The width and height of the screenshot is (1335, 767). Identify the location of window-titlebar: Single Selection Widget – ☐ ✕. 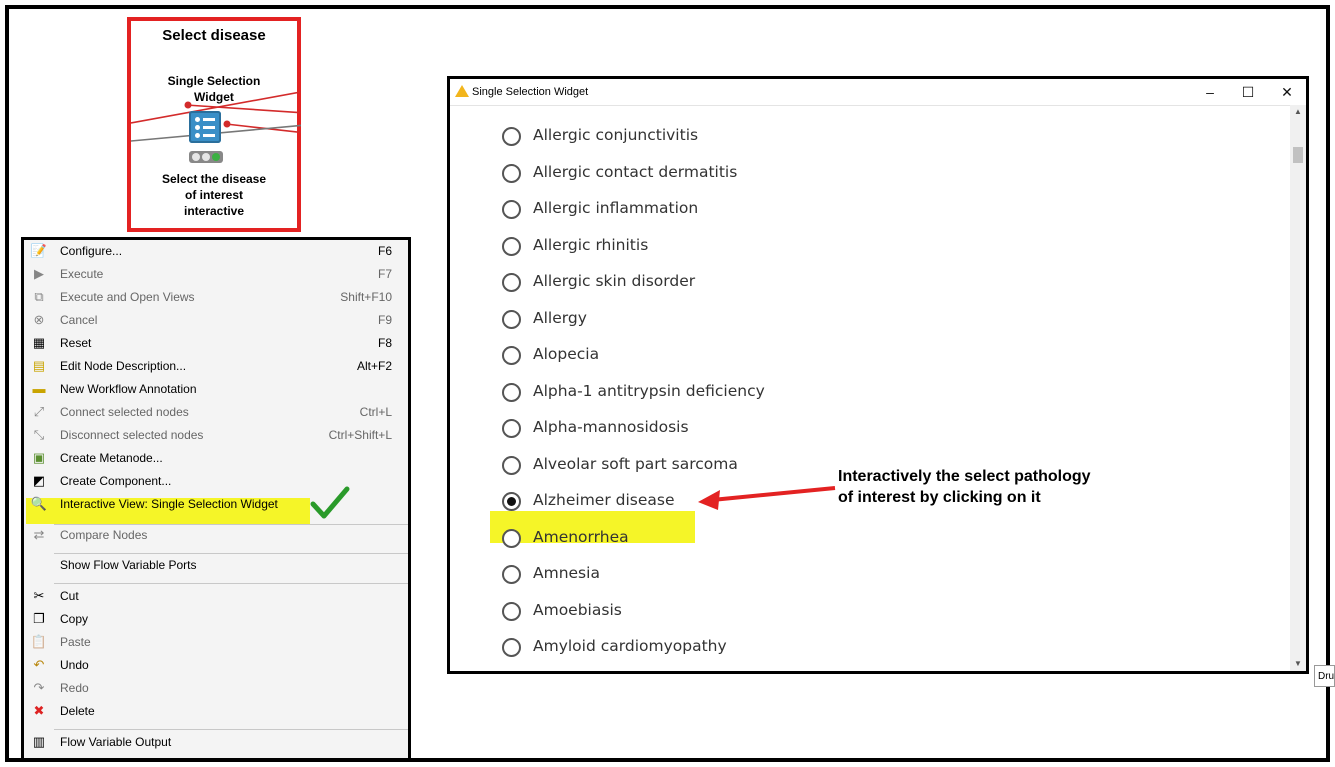
(878, 92).